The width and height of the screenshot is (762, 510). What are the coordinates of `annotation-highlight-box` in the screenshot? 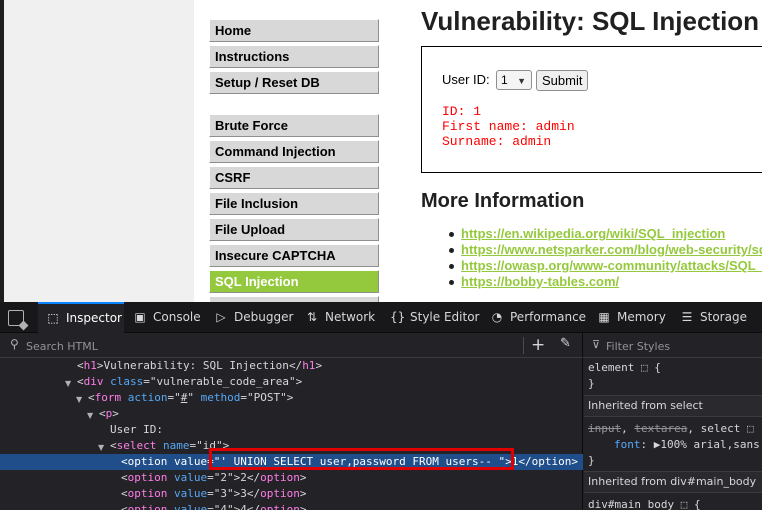 It's located at (361, 459).